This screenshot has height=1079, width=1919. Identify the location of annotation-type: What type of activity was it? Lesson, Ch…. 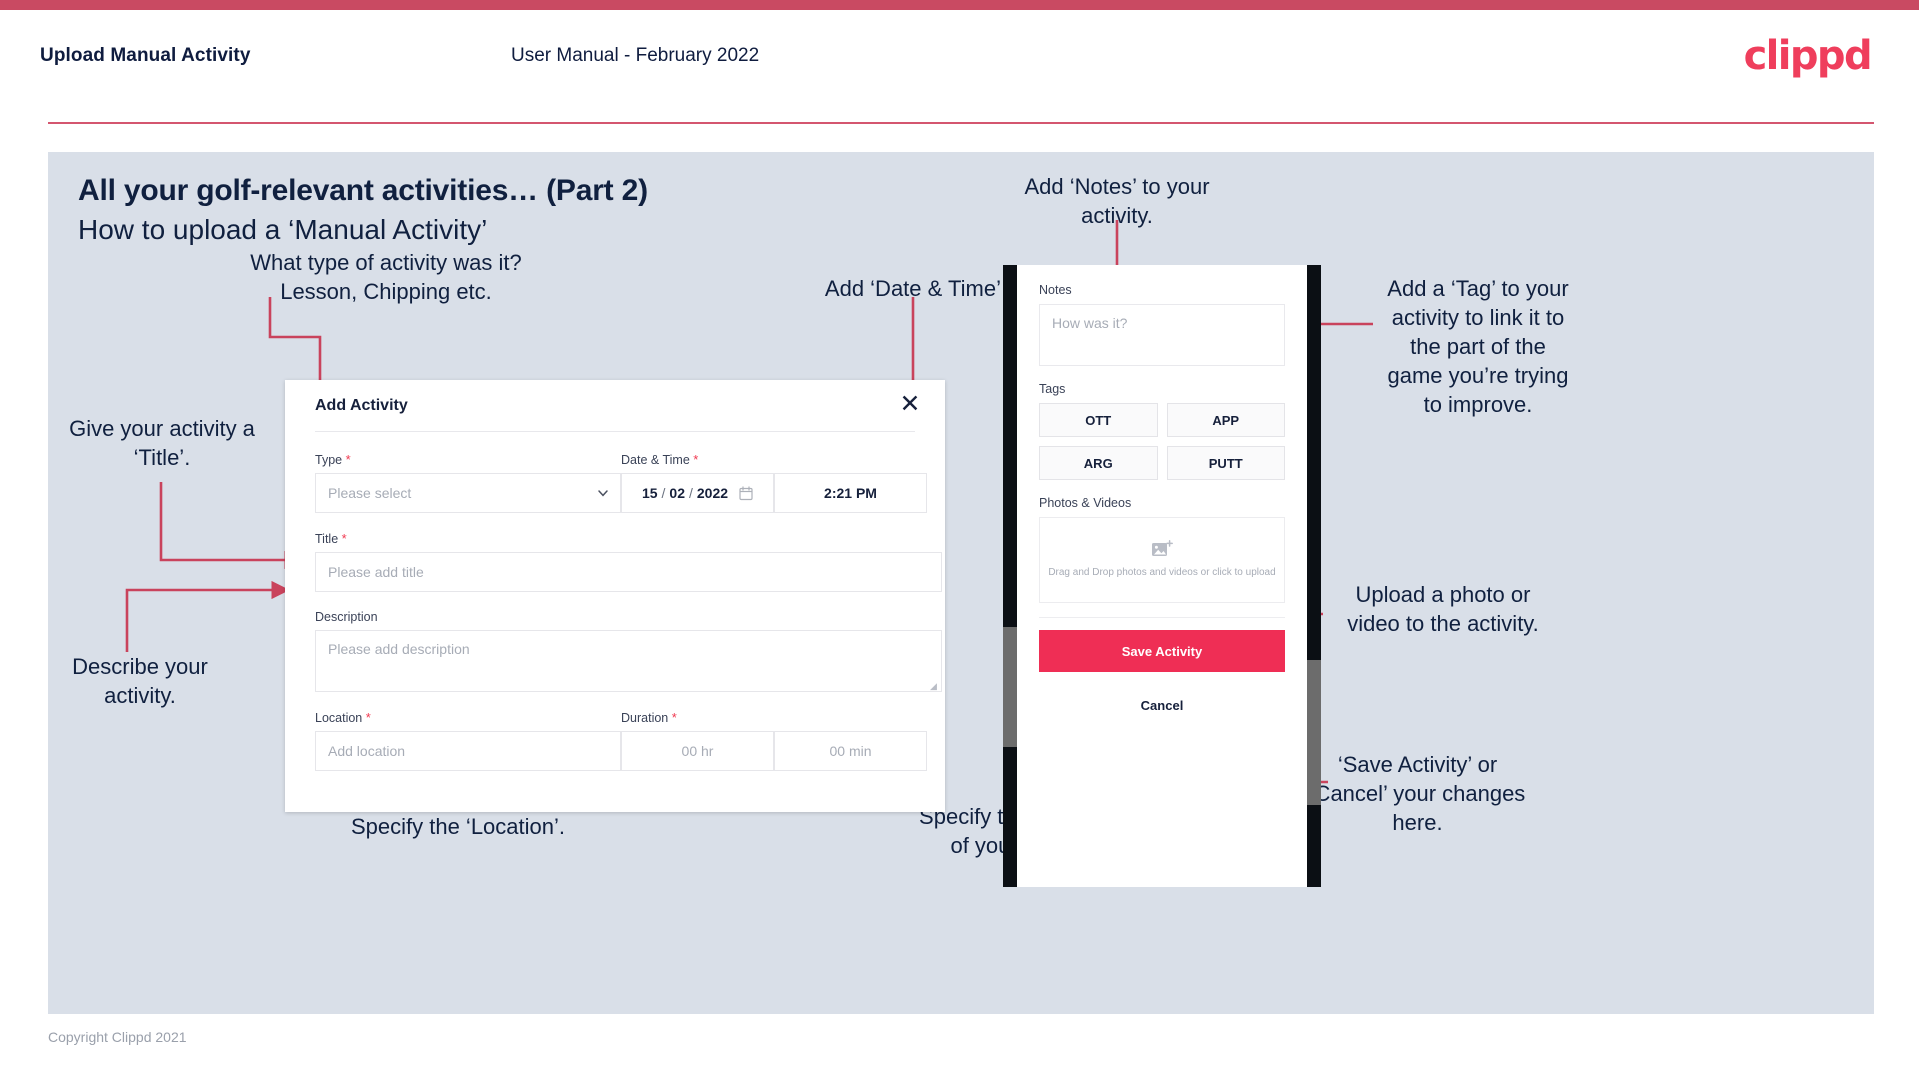
(386, 277).